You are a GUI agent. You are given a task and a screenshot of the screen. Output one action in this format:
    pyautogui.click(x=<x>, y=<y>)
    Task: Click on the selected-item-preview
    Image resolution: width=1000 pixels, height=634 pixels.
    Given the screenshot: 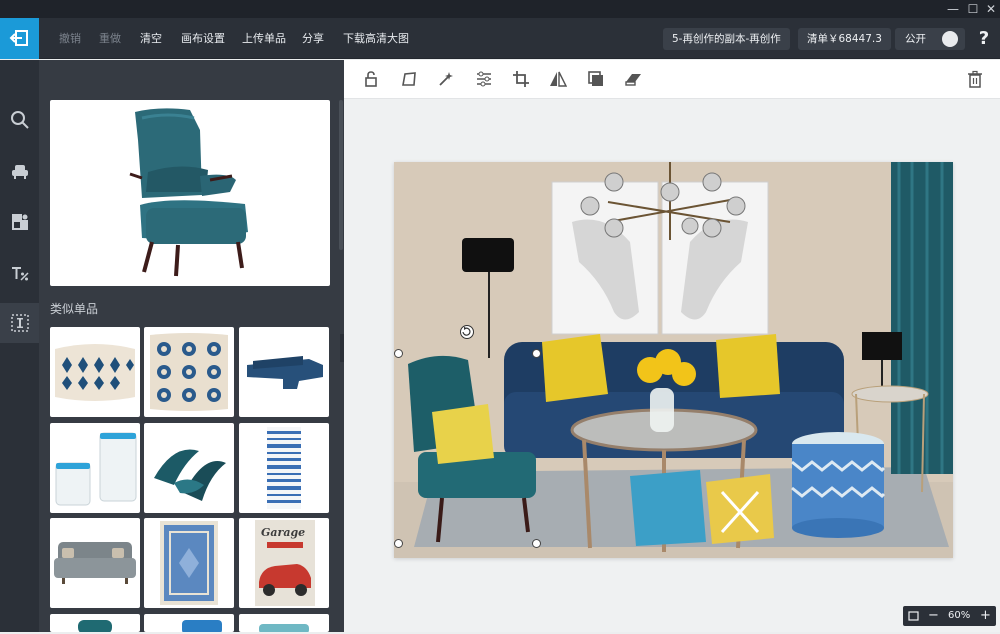 What is the action you would take?
    pyautogui.click(x=190, y=193)
    